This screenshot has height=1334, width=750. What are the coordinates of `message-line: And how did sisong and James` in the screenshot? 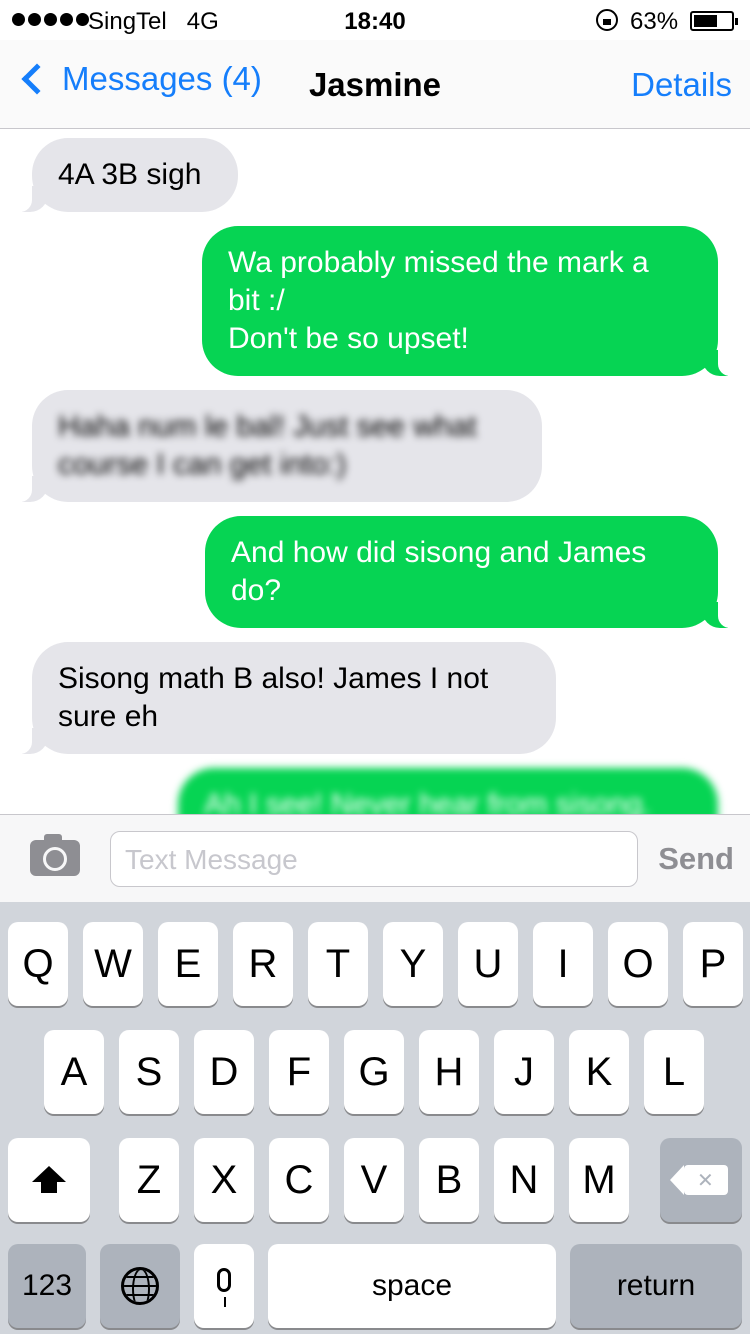 It's located at (439, 552).